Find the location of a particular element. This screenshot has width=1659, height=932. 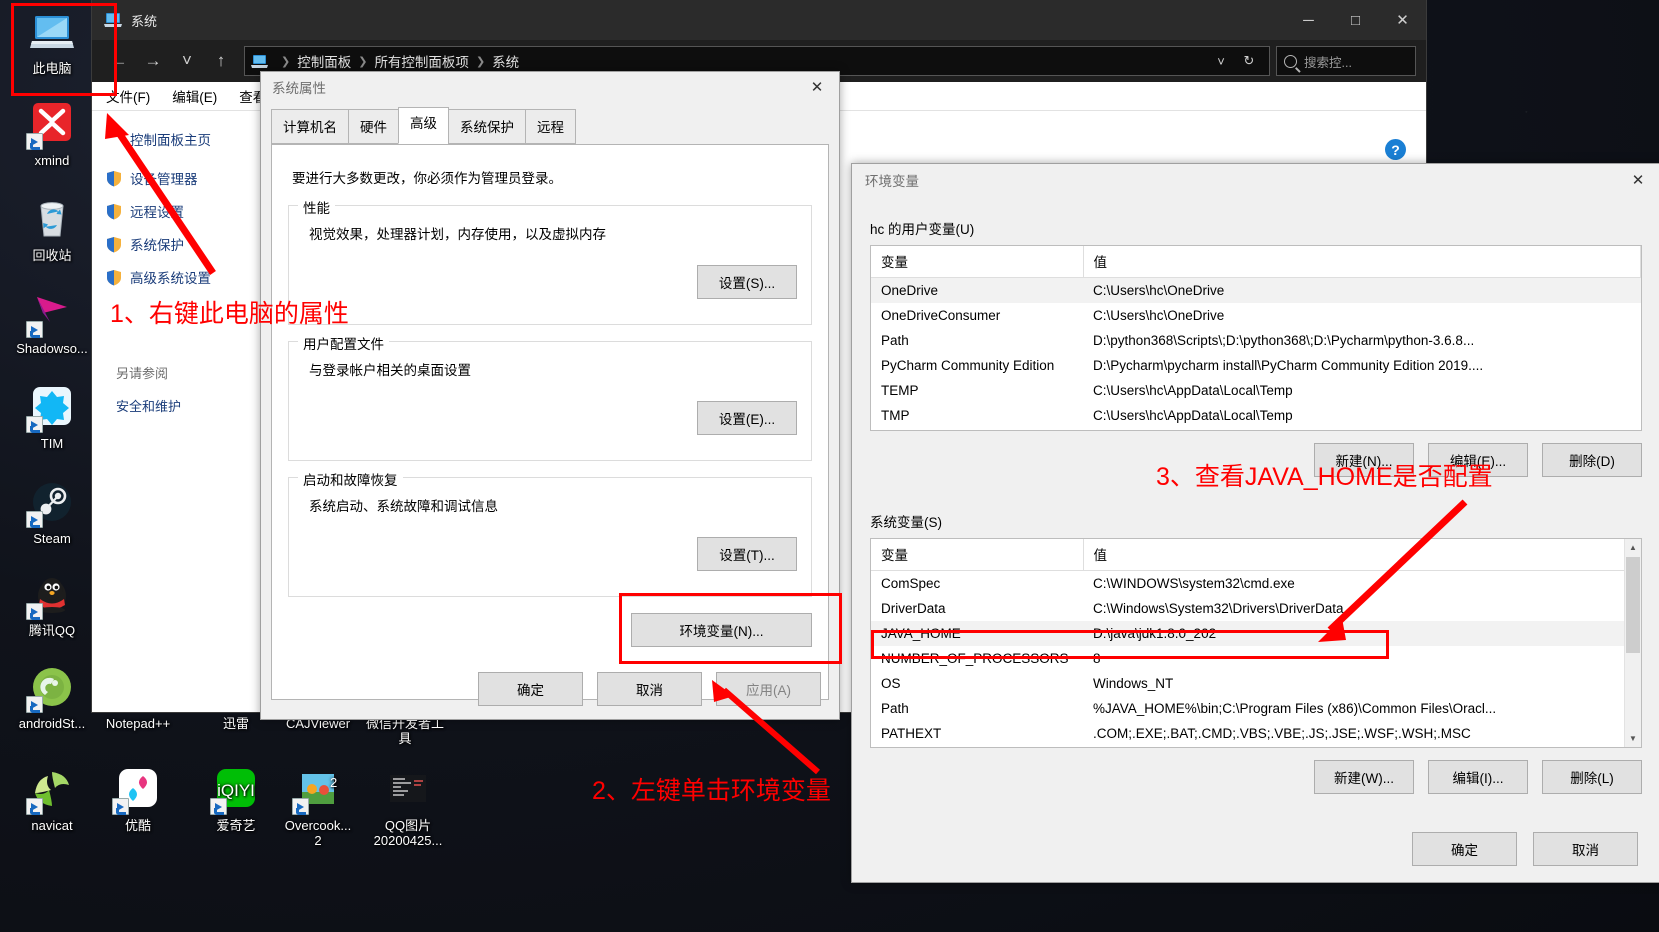

cell-variable: Path is located at coordinates (895, 708).